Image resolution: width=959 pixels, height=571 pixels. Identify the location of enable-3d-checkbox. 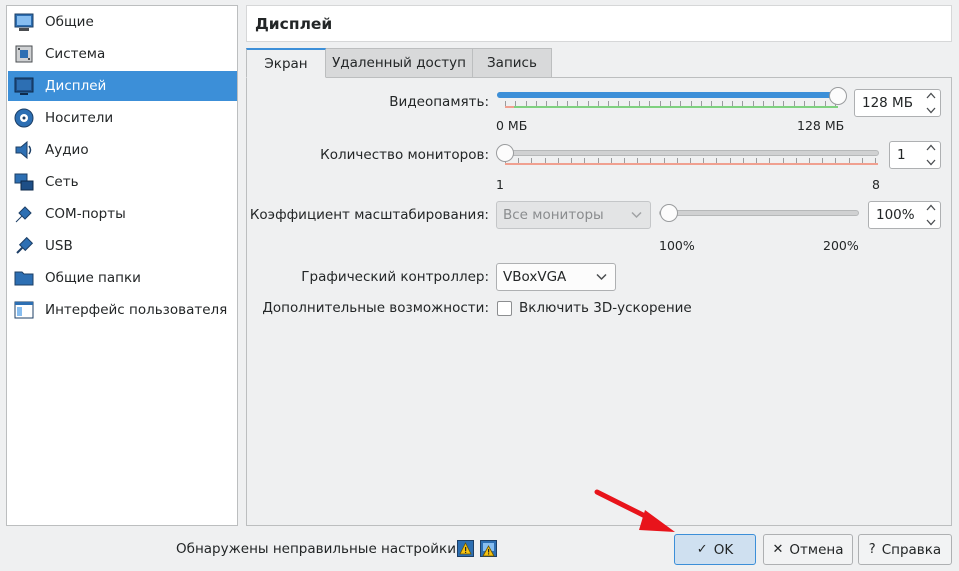
(504, 308).